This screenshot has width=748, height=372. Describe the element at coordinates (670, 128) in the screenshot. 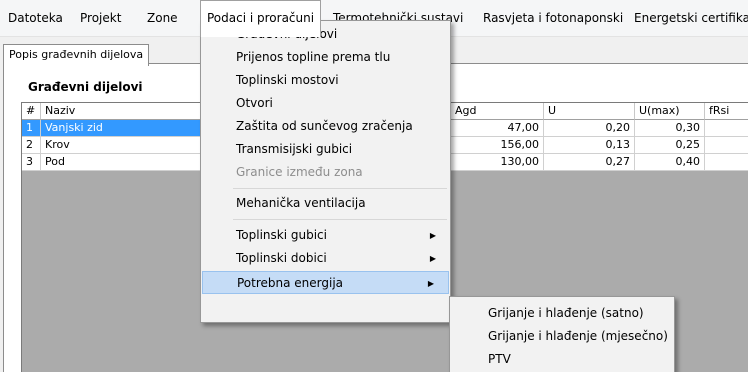

I see `table-row-umax: 0,30` at that location.